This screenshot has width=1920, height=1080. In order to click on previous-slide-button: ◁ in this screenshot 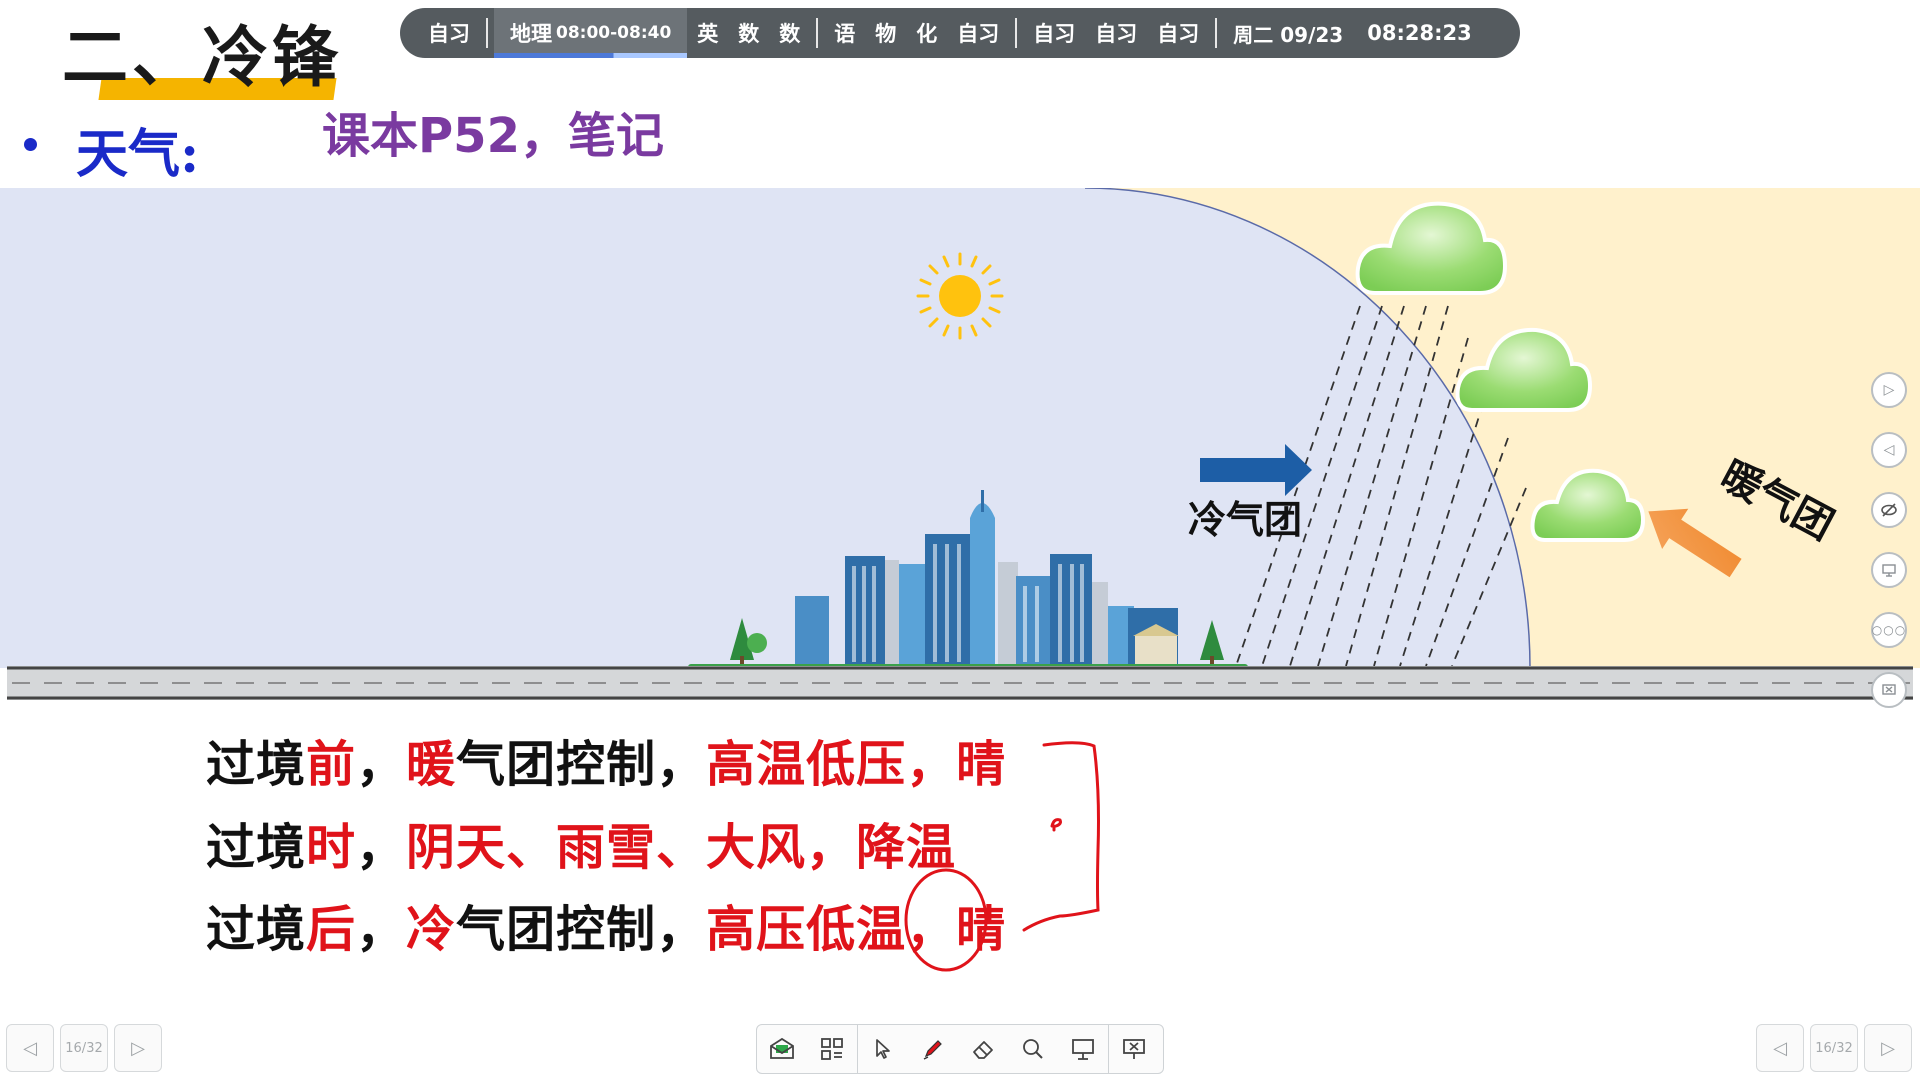, I will do `click(30, 1048)`.